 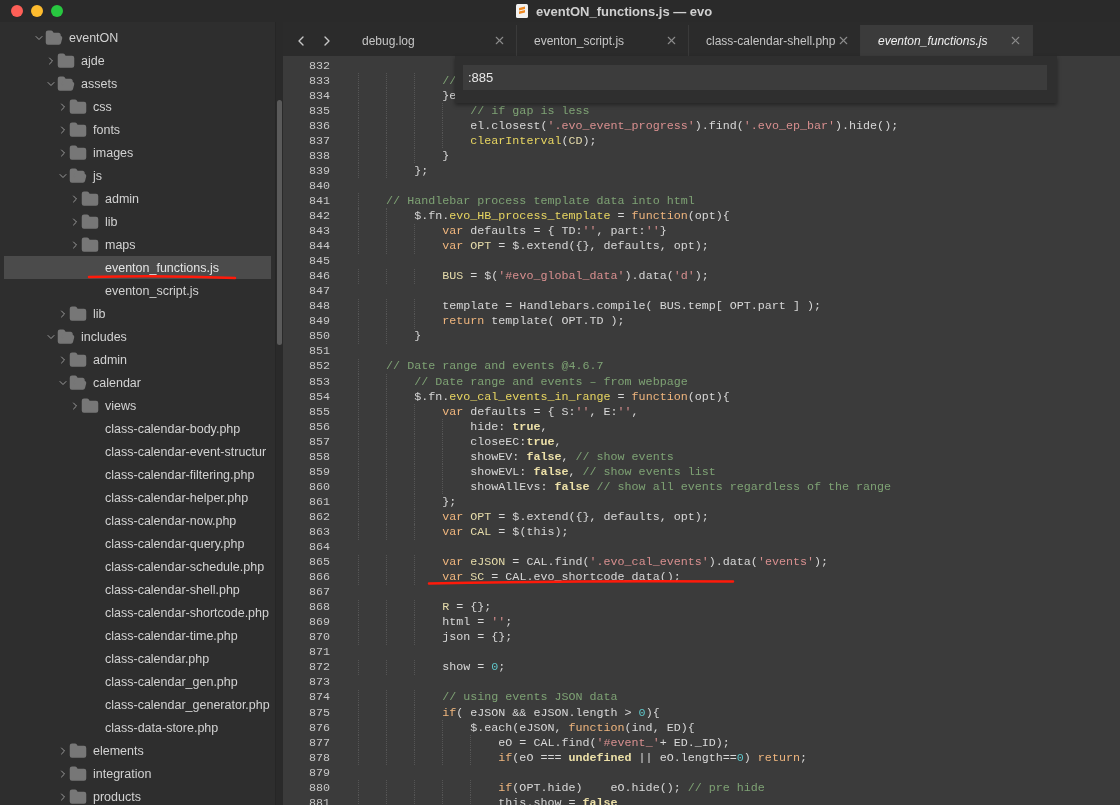 What do you see at coordinates (137, 405) in the screenshot?
I see `folder-item: views` at bounding box center [137, 405].